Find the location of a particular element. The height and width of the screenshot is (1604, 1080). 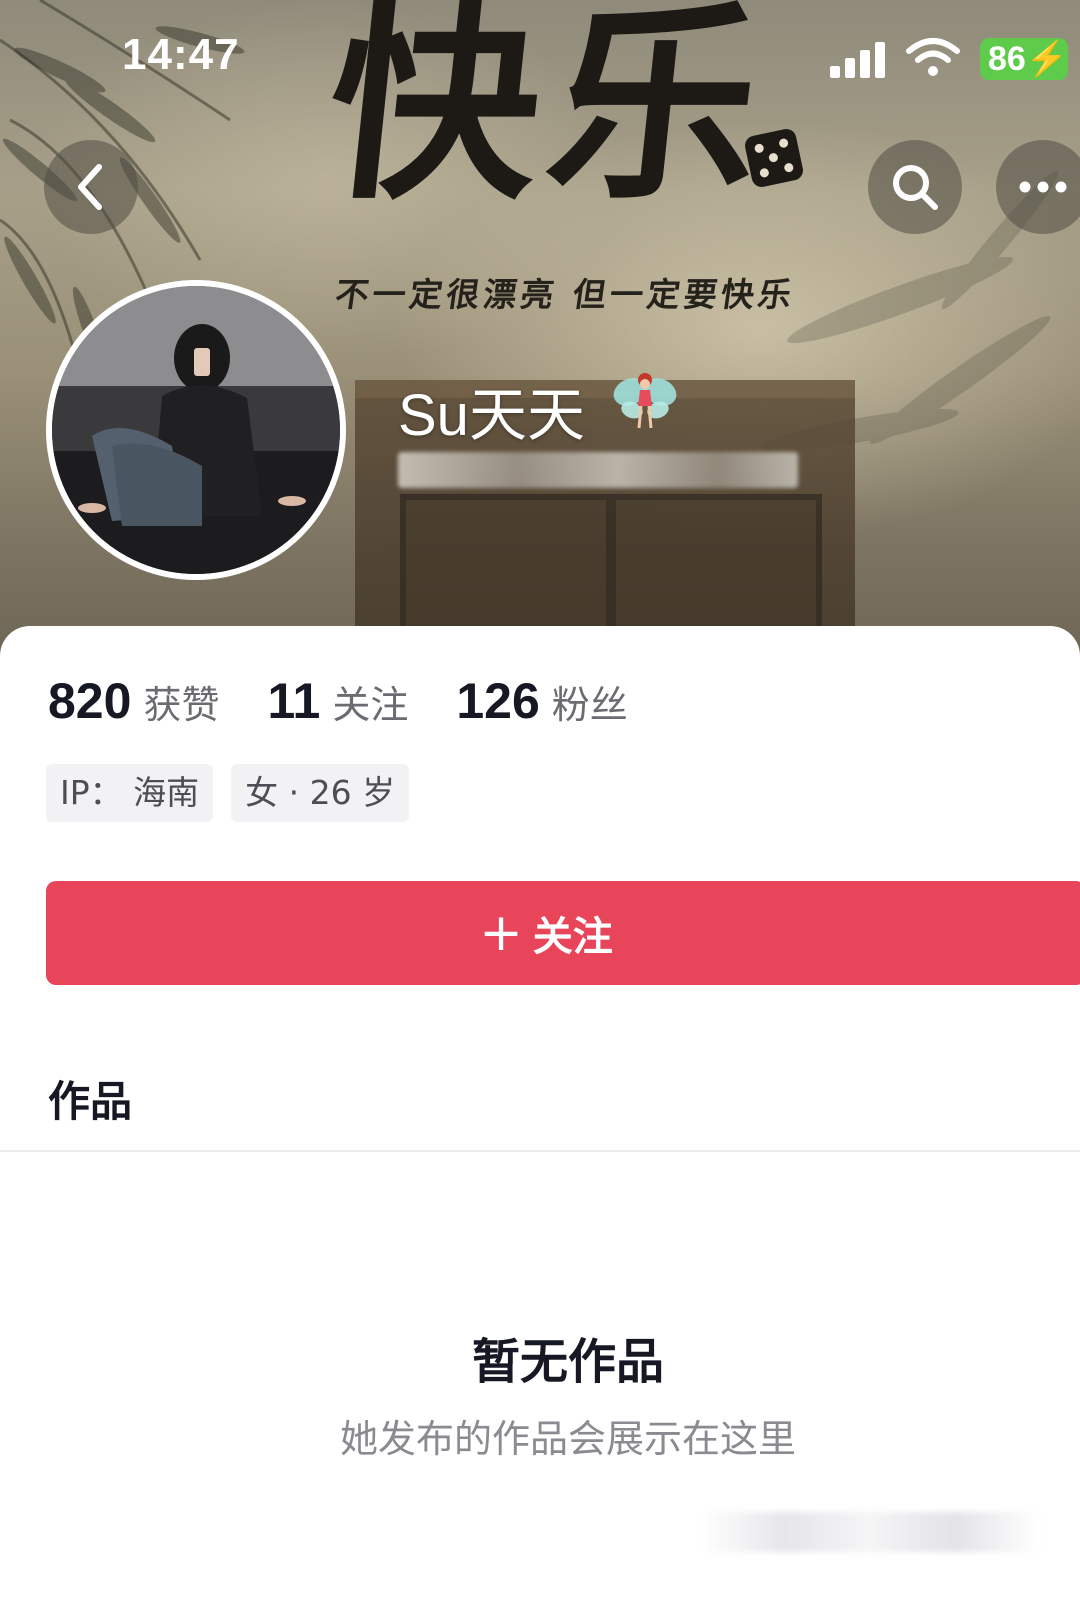

follow-button: + 关注 is located at coordinates (563, 933).